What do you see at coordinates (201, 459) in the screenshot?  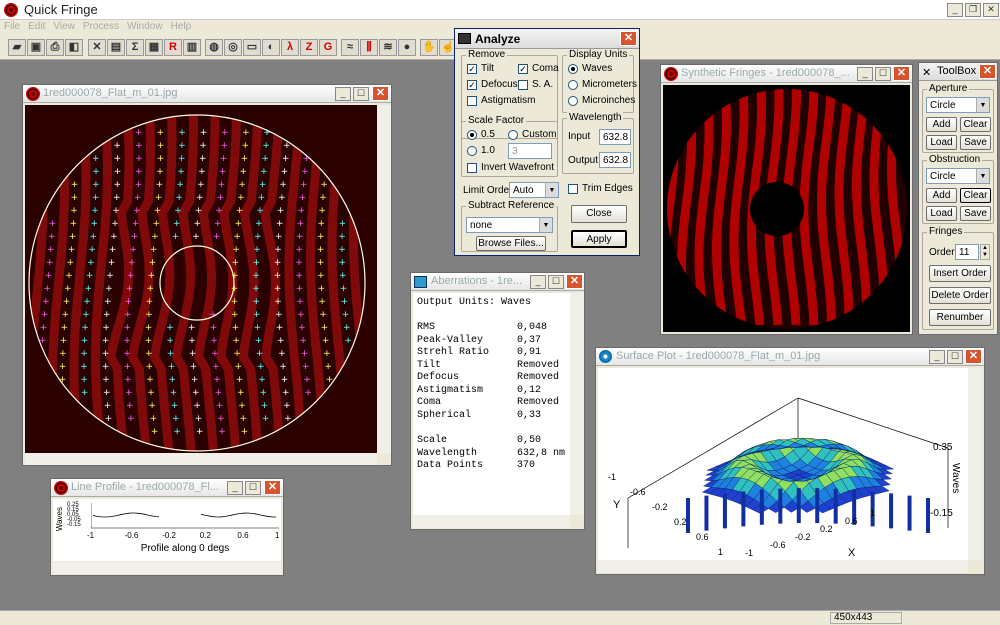 I see `horizontal-scrollbar` at bounding box center [201, 459].